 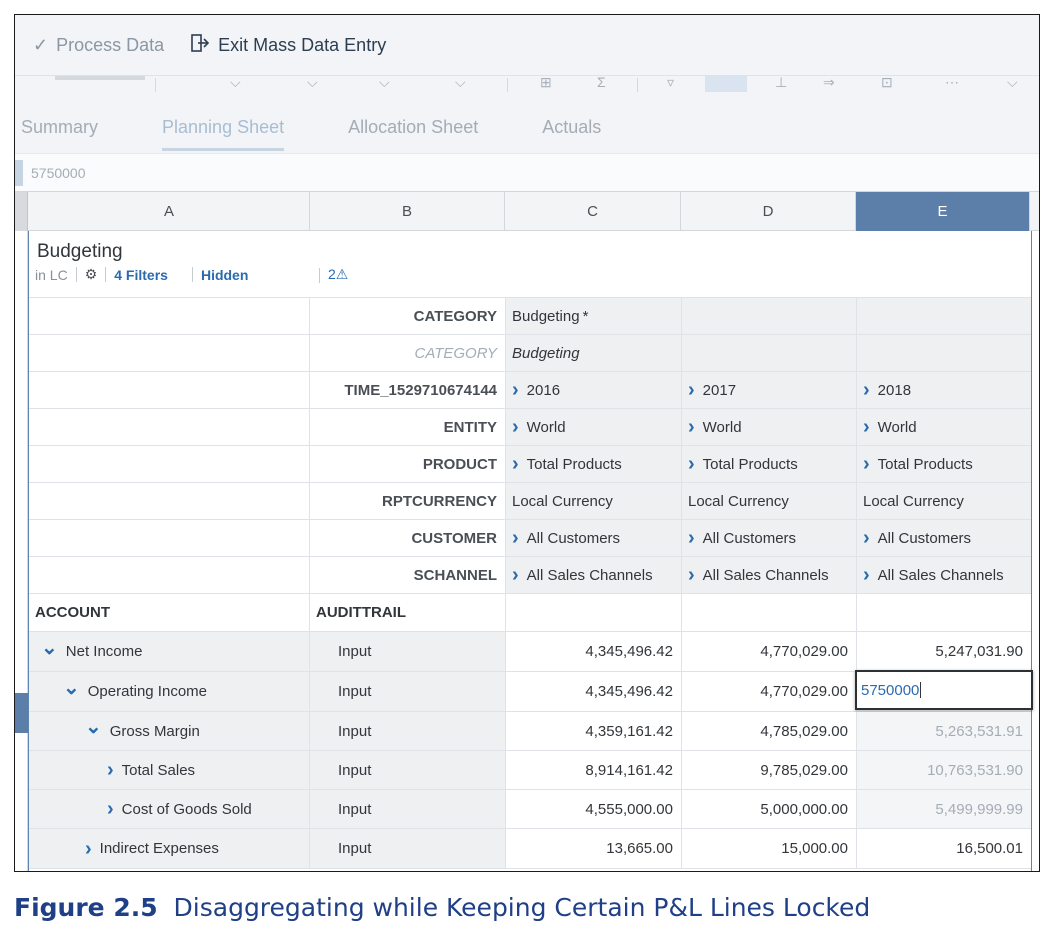 I want to click on account-cell: ⌄ Operating Income, so click(x=169, y=692).